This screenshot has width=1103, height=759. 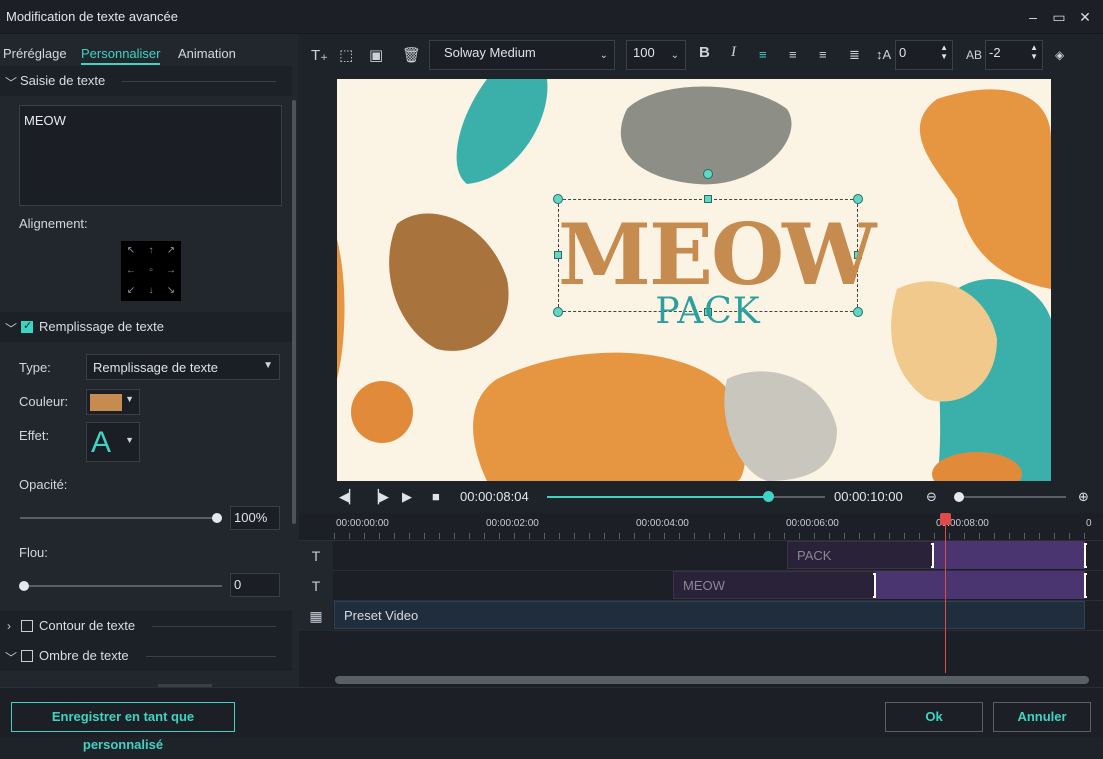 I want to click on tab-customize: Personnaliser, so click(x=121, y=53).